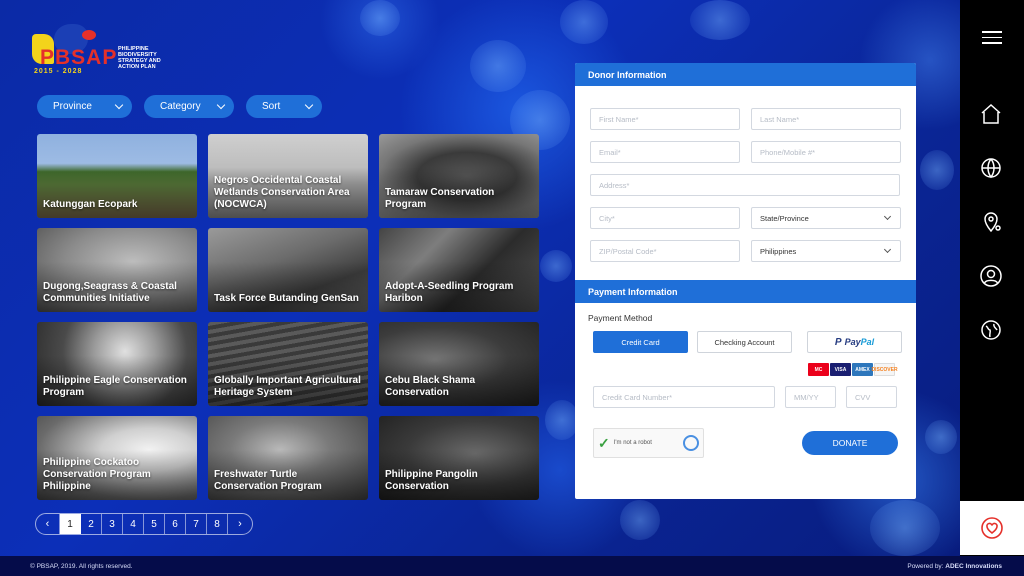 The image size is (1024, 576). What do you see at coordinates (459, 176) in the screenshot?
I see `program-card: Tamaraw Conservation Program` at bounding box center [459, 176].